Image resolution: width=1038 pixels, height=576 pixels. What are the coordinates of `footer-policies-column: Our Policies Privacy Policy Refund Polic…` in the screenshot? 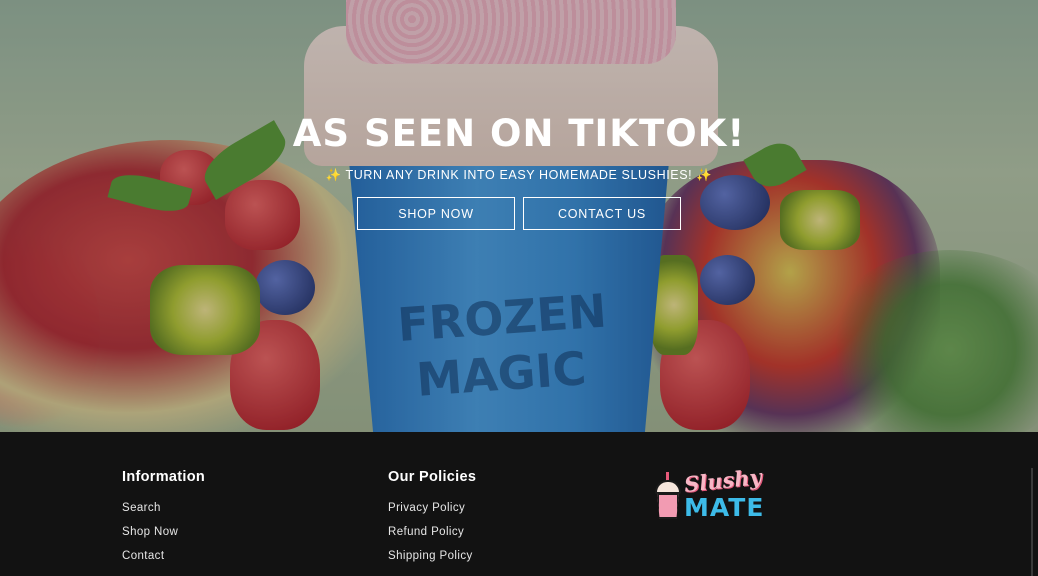 It's located at (432, 521).